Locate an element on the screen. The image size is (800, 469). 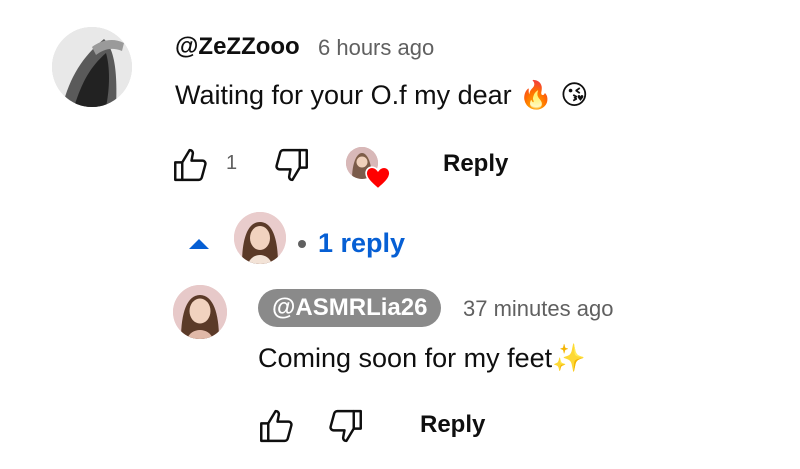
comment-text: Waiting for your O.f my dear 🔥 😘 is located at coordinates (382, 95).